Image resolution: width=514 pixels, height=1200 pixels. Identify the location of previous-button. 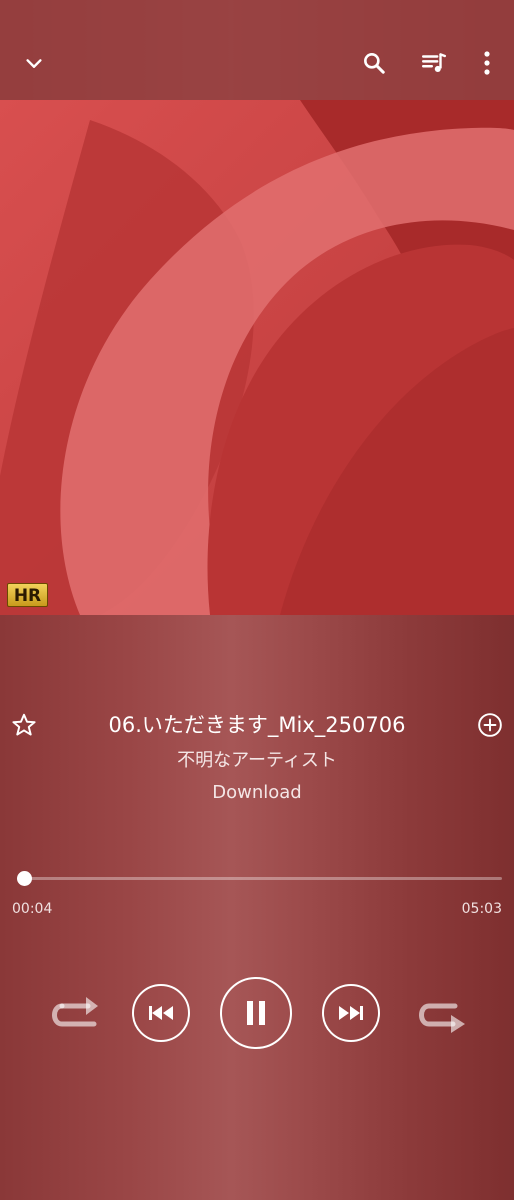
(161, 1013).